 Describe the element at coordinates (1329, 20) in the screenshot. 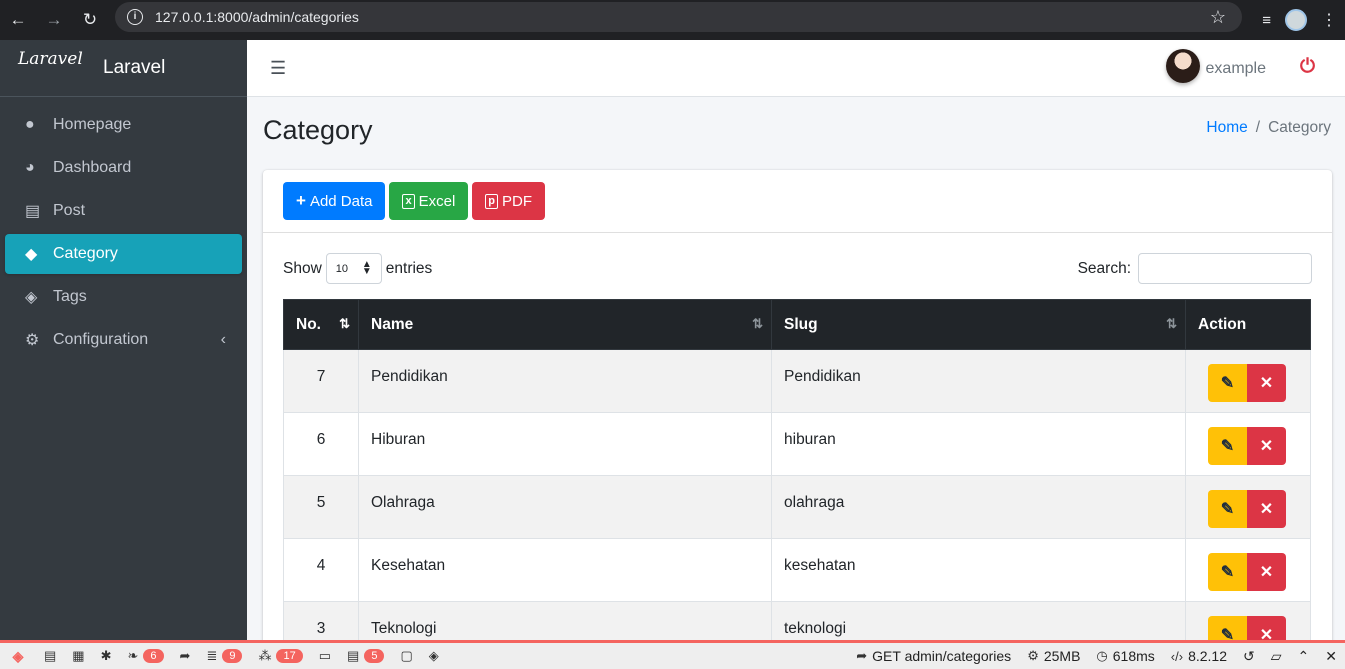

I see `browser-menu-icon: ⋮` at that location.